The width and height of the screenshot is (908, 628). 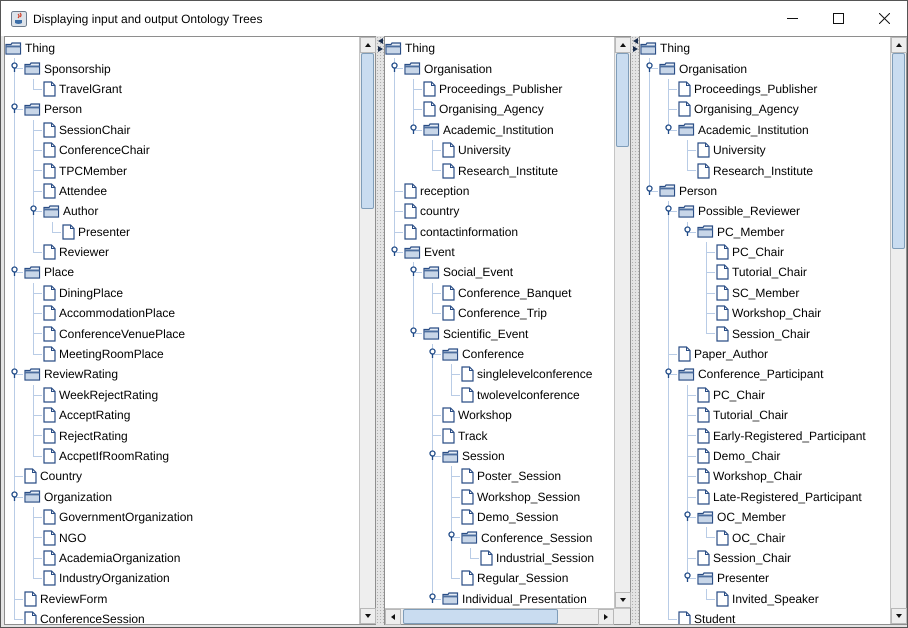 What do you see at coordinates (81, 374) in the screenshot?
I see `tree-node-label: ReviewRating` at bounding box center [81, 374].